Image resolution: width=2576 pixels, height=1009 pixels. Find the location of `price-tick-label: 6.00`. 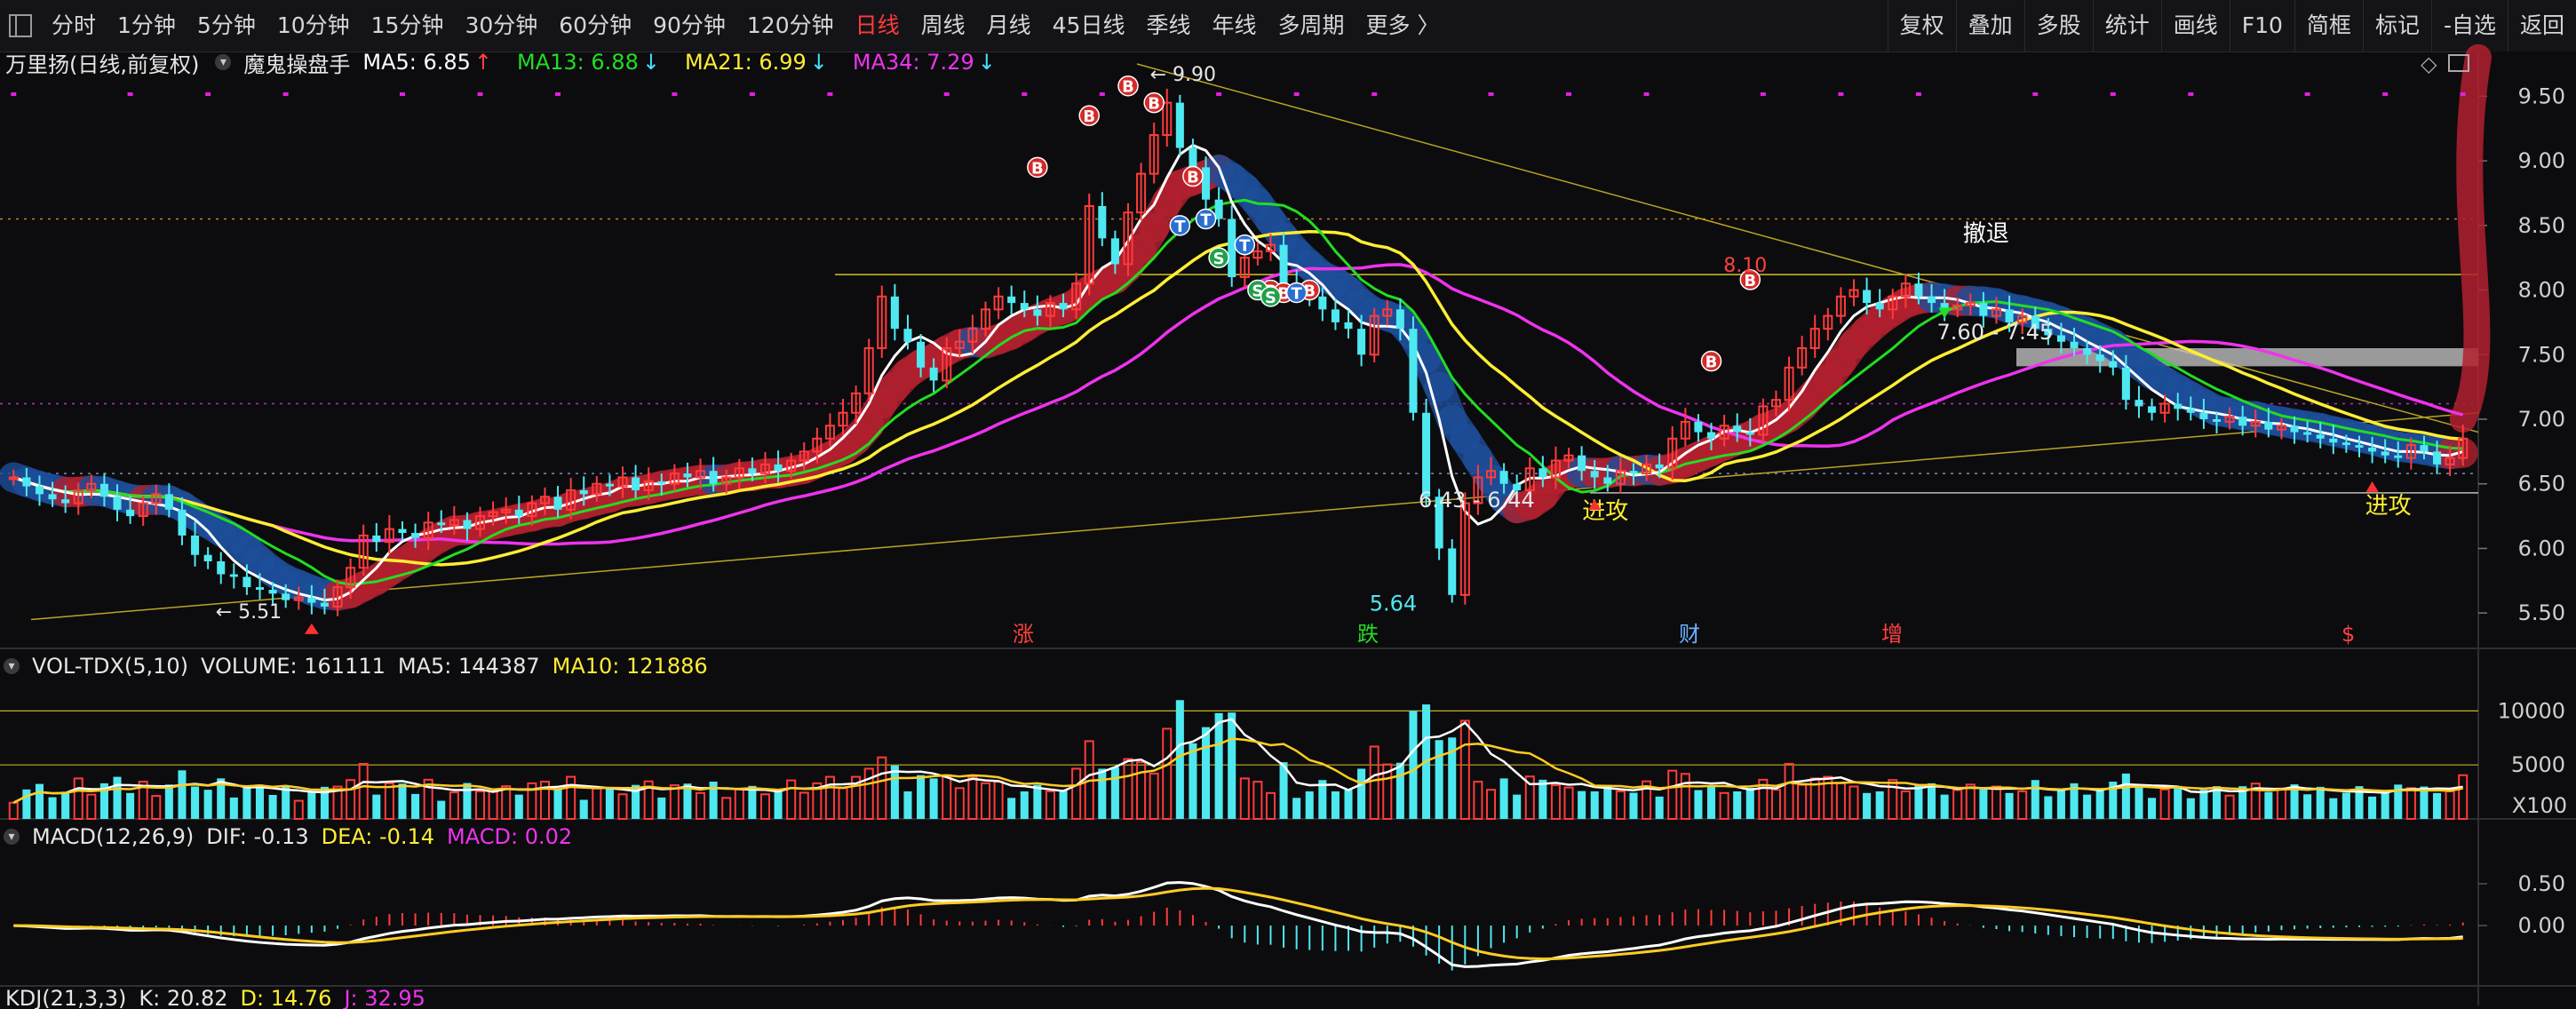

price-tick-label: 6.00 is located at coordinates (2541, 548).